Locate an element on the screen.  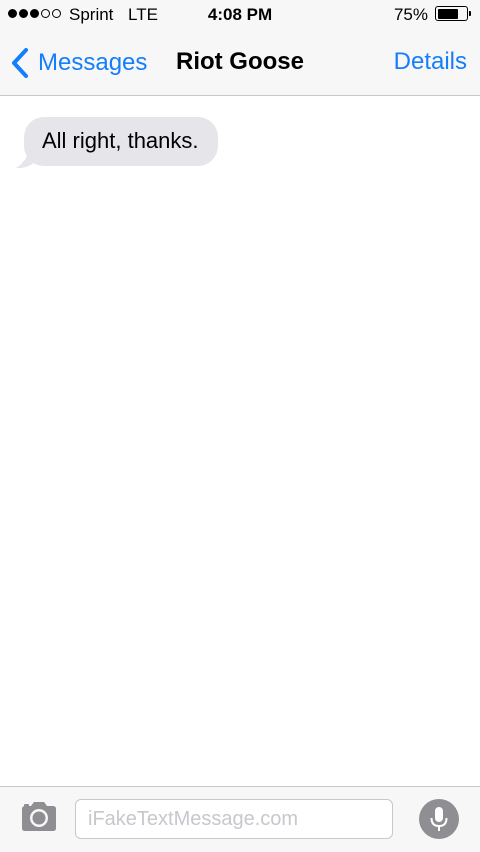
message-input-bar is located at coordinates (240, 819).